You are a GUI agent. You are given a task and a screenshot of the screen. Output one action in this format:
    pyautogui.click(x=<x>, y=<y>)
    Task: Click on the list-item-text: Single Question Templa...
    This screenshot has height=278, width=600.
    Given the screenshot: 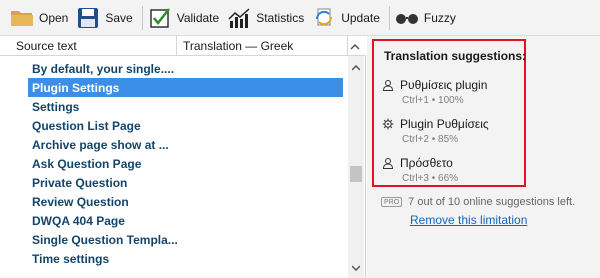 What is the action you would take?
    pyautogui.click(x=105, y=239)
    